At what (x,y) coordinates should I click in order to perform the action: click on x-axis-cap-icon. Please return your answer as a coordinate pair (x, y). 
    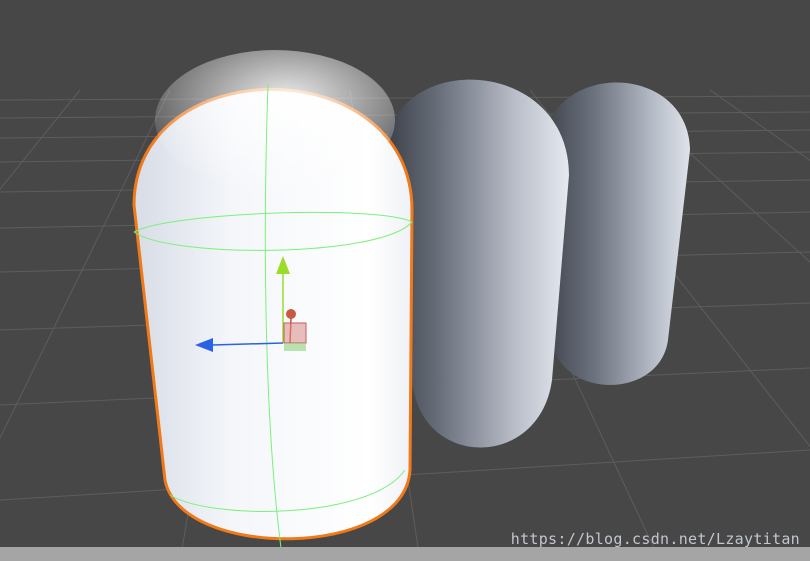
    Looking at the image, I should click on (291, 314).